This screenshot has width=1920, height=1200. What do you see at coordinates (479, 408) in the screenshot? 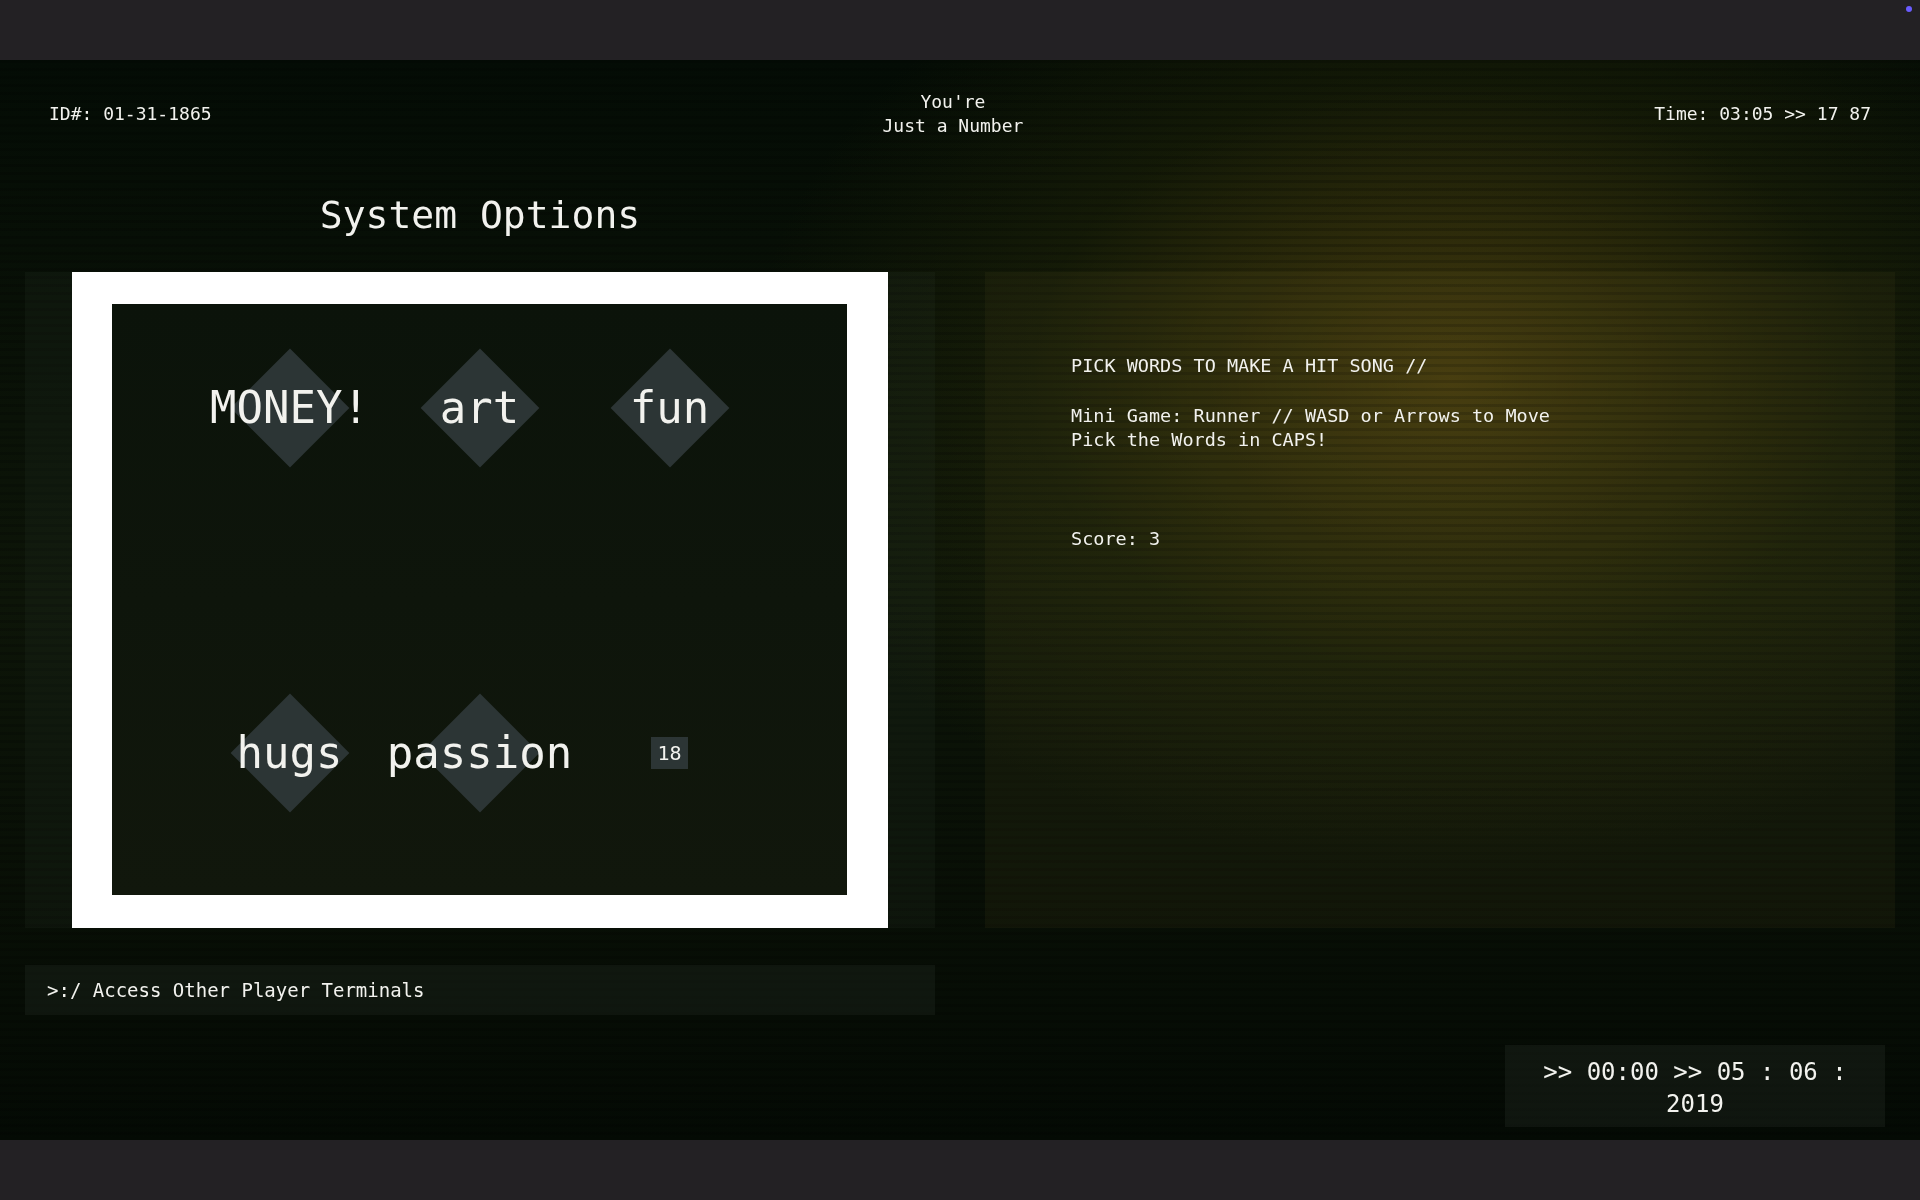
I see `word-pickup: art` at bounding box center [479, 408].